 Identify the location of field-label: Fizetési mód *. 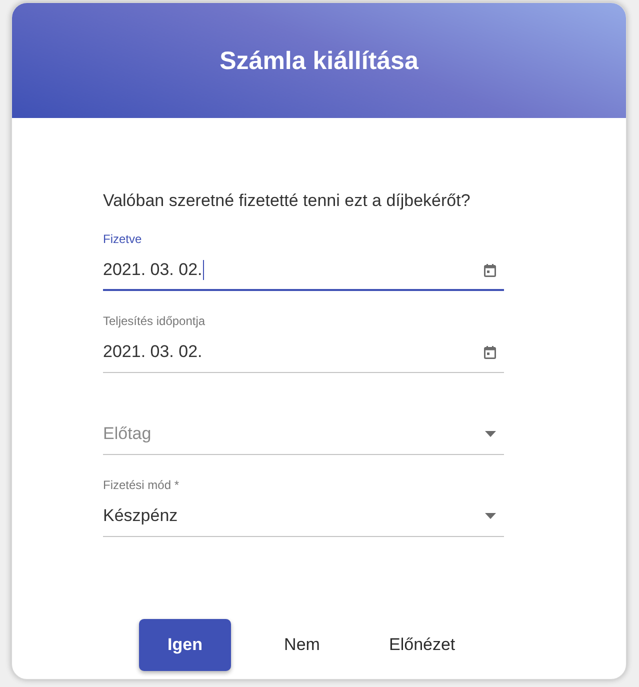
(141, 485).